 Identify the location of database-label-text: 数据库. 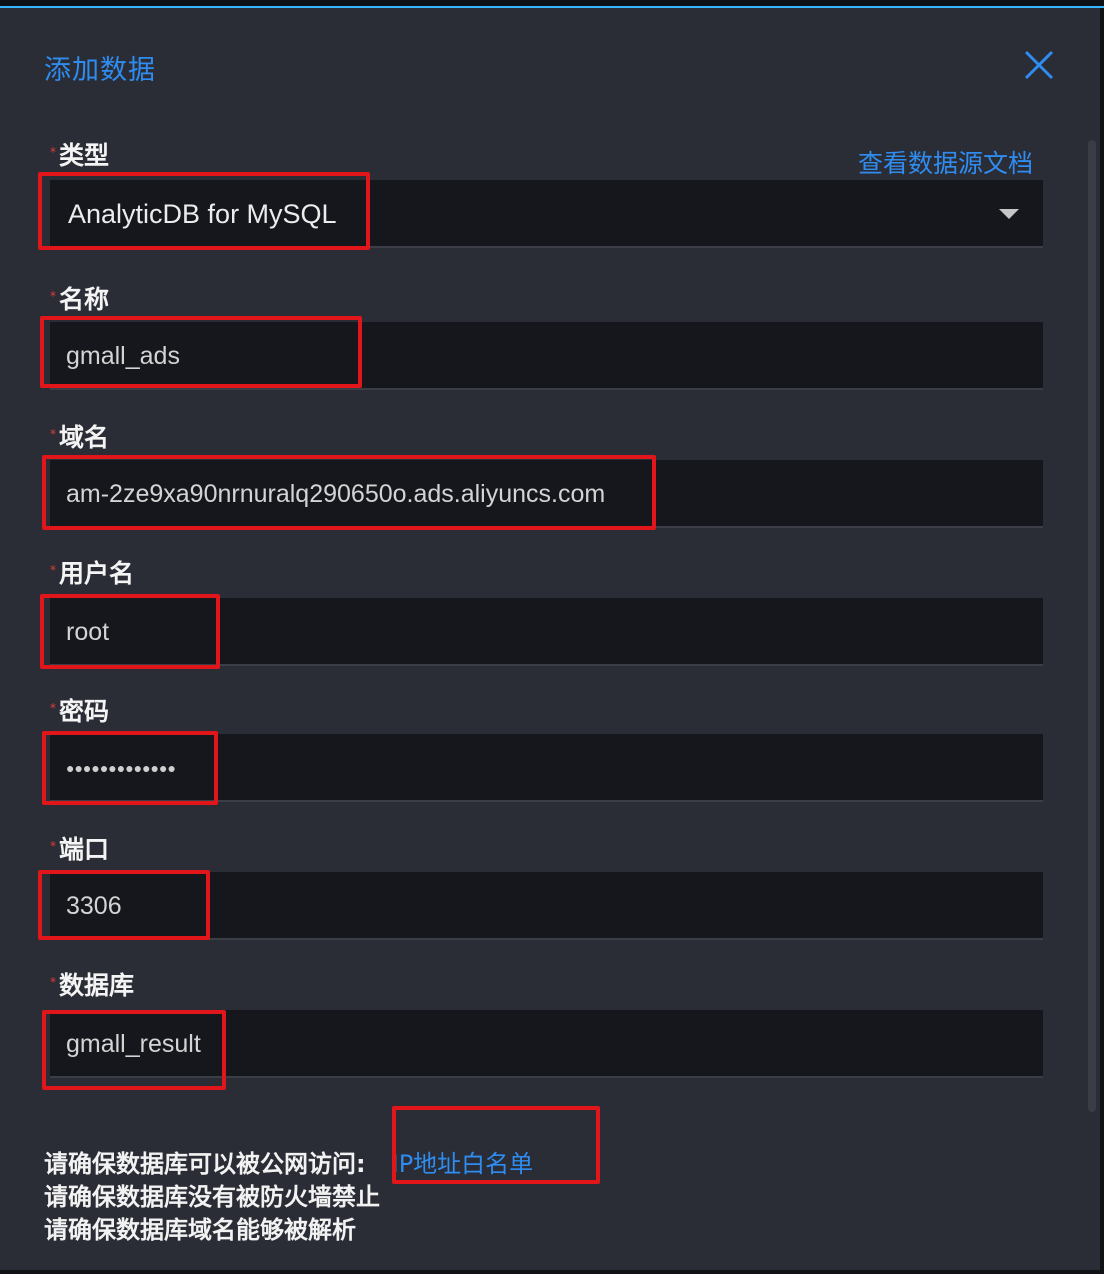
(97, 985).